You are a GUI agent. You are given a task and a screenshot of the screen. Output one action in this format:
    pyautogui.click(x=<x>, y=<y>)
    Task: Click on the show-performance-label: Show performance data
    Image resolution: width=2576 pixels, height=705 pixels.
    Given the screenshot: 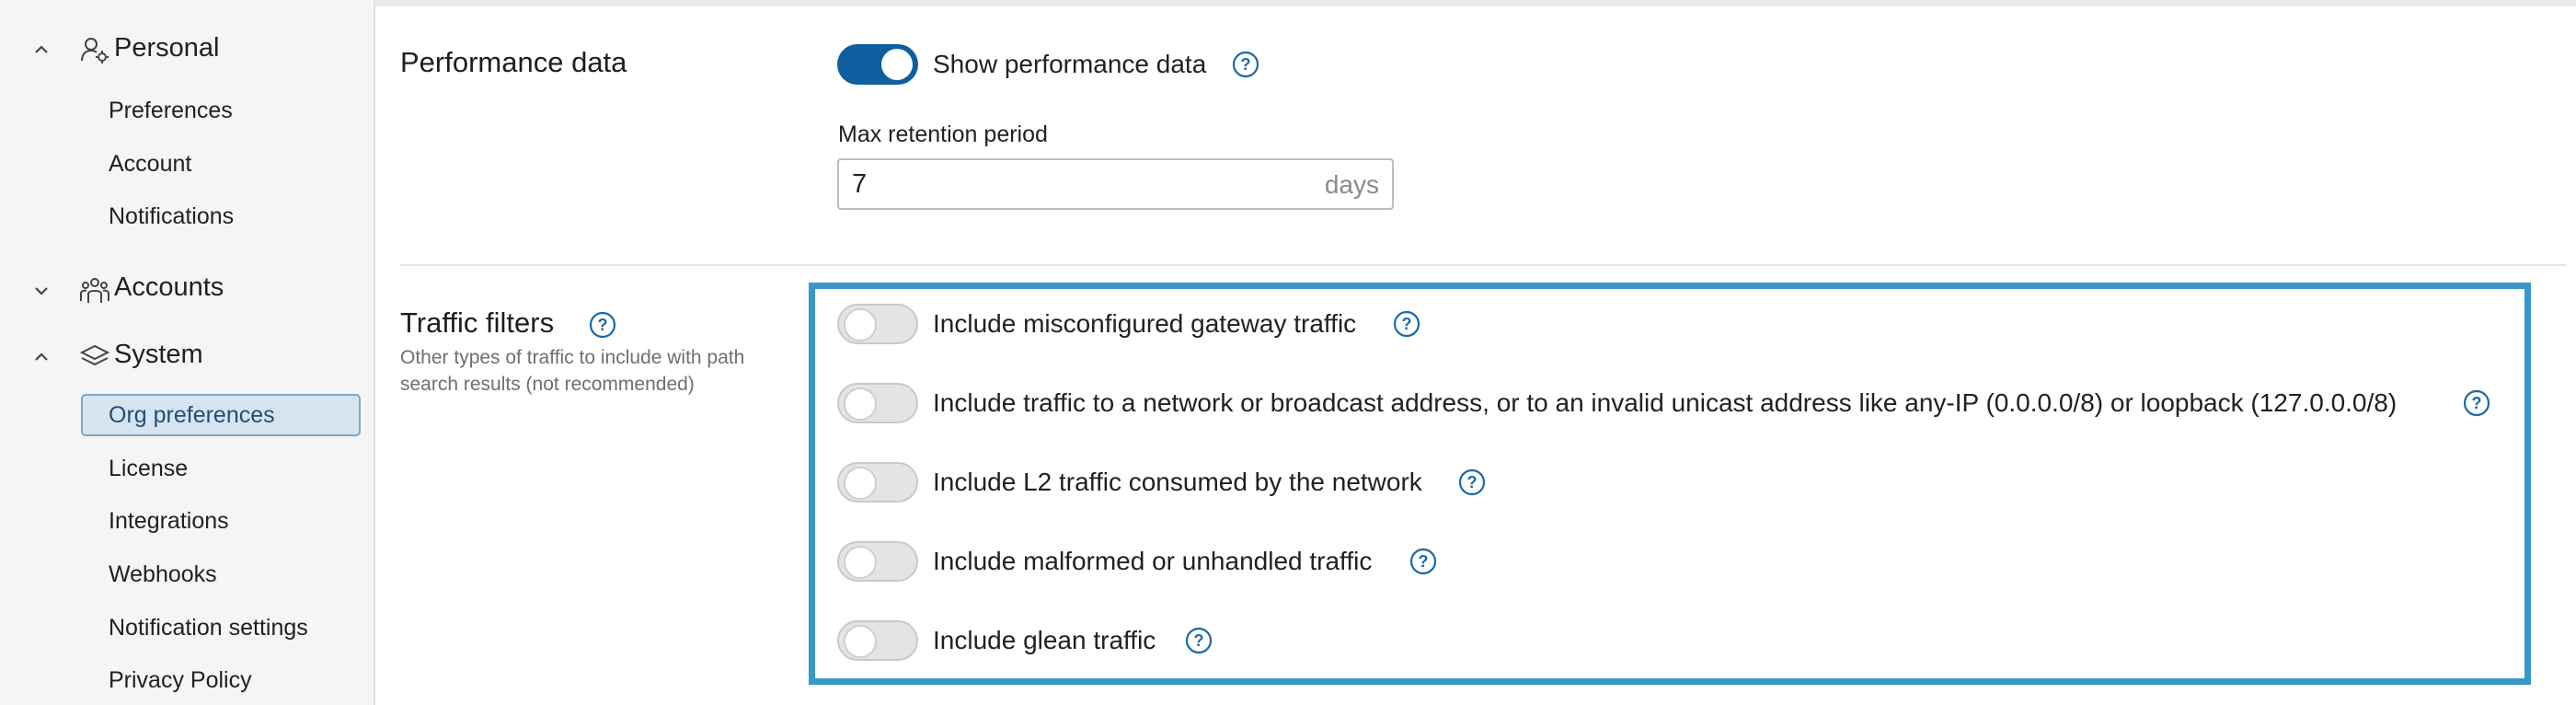 What is the action you would take?
    pyautogui.click(x=1070, y=64)
    